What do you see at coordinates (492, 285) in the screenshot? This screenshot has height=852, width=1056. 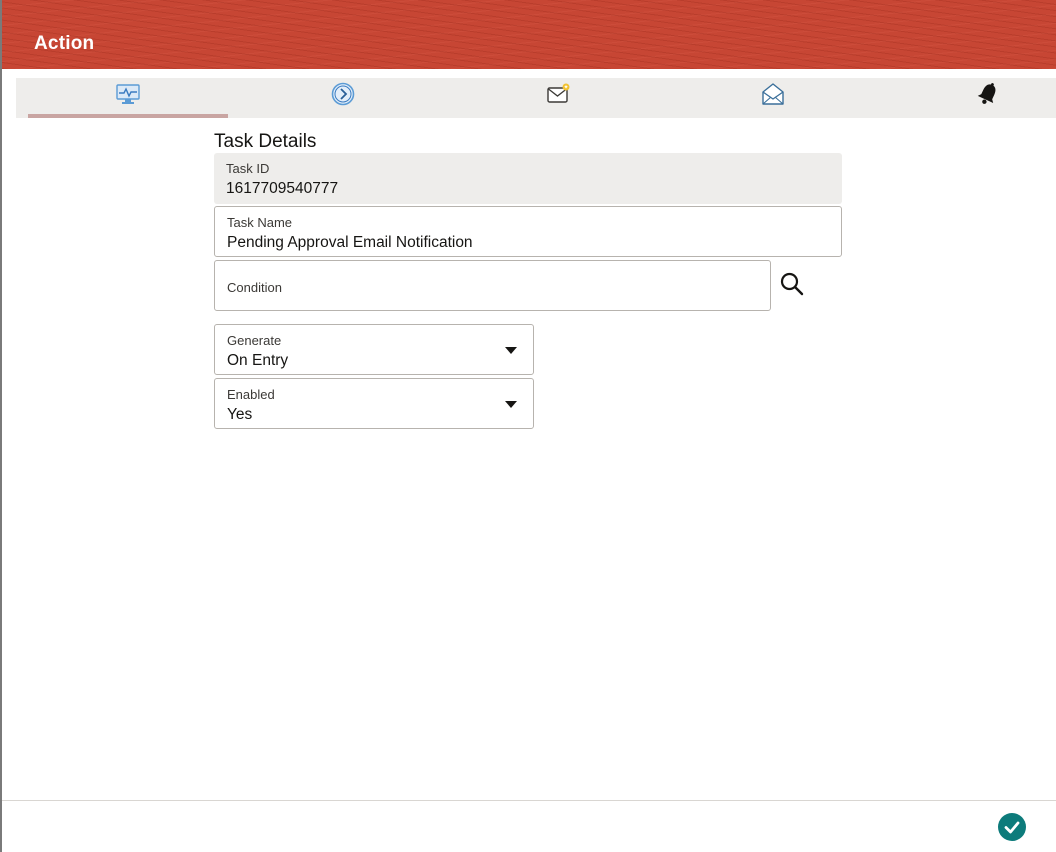 I see `condition-field: Condition` at bounding box center [492, 285].